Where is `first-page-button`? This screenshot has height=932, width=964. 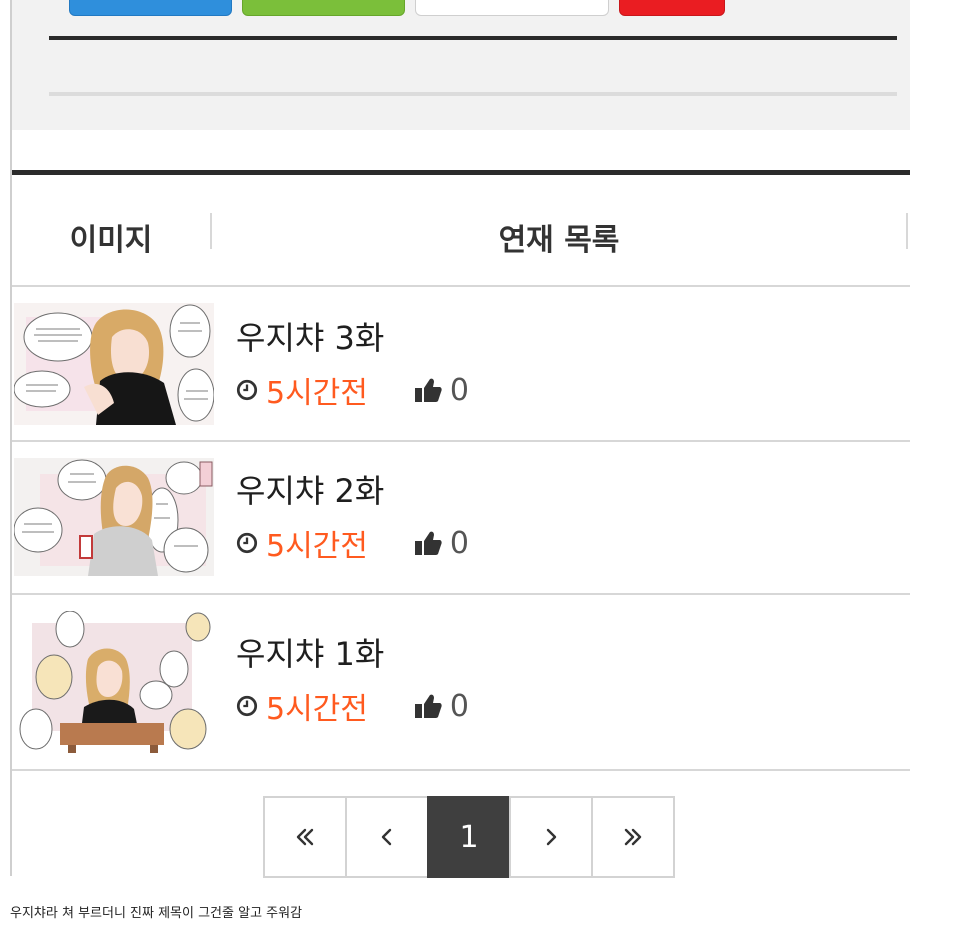 first-page-button is located at coordinates (305, 837).